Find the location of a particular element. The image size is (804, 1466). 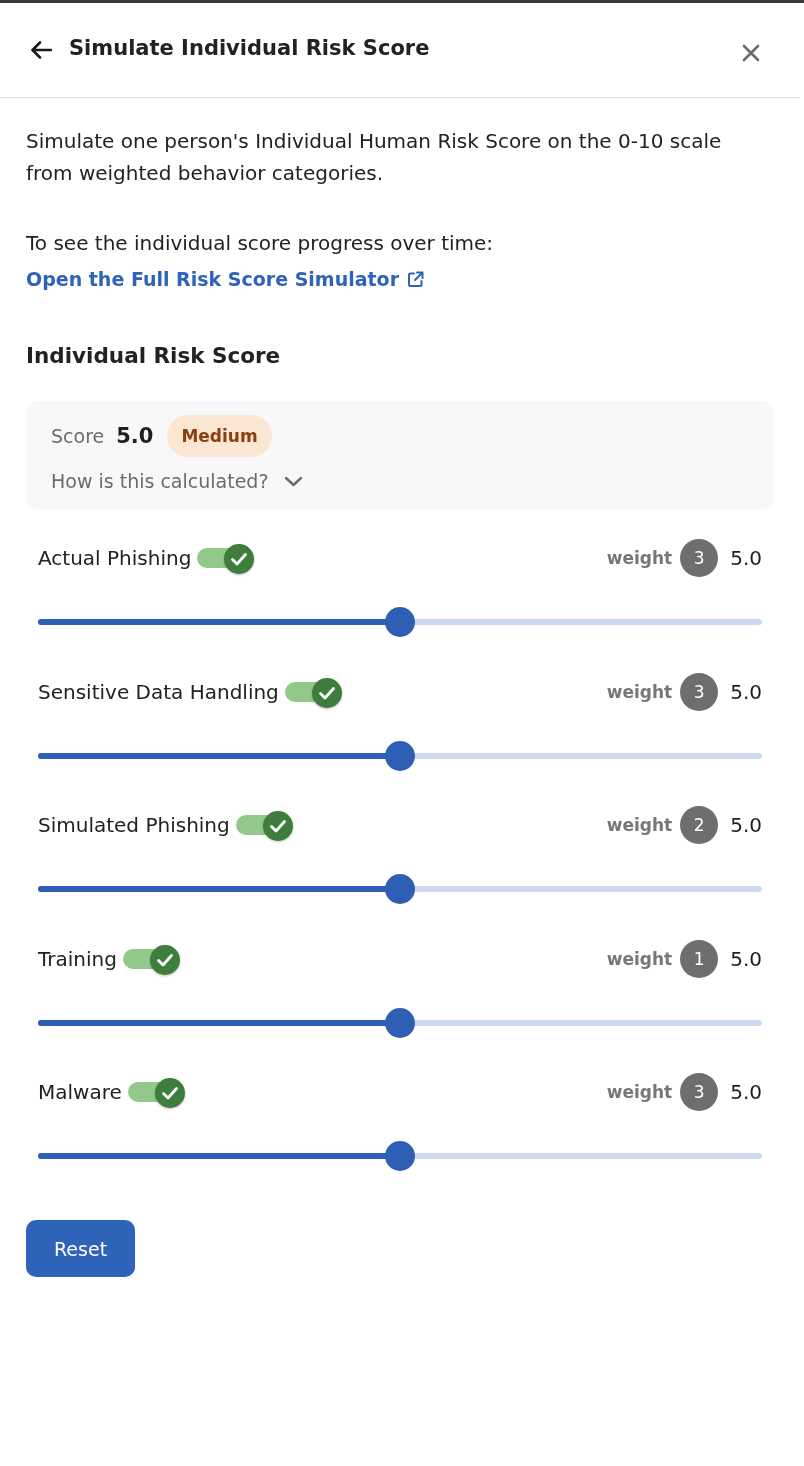

reset-button: Reset is located at coordinates (81, 1248).